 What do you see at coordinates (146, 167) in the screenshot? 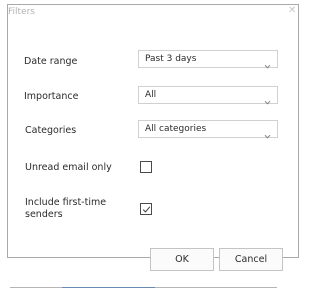
I see `unread-only-checkbox` at bounding box center [146, 167].